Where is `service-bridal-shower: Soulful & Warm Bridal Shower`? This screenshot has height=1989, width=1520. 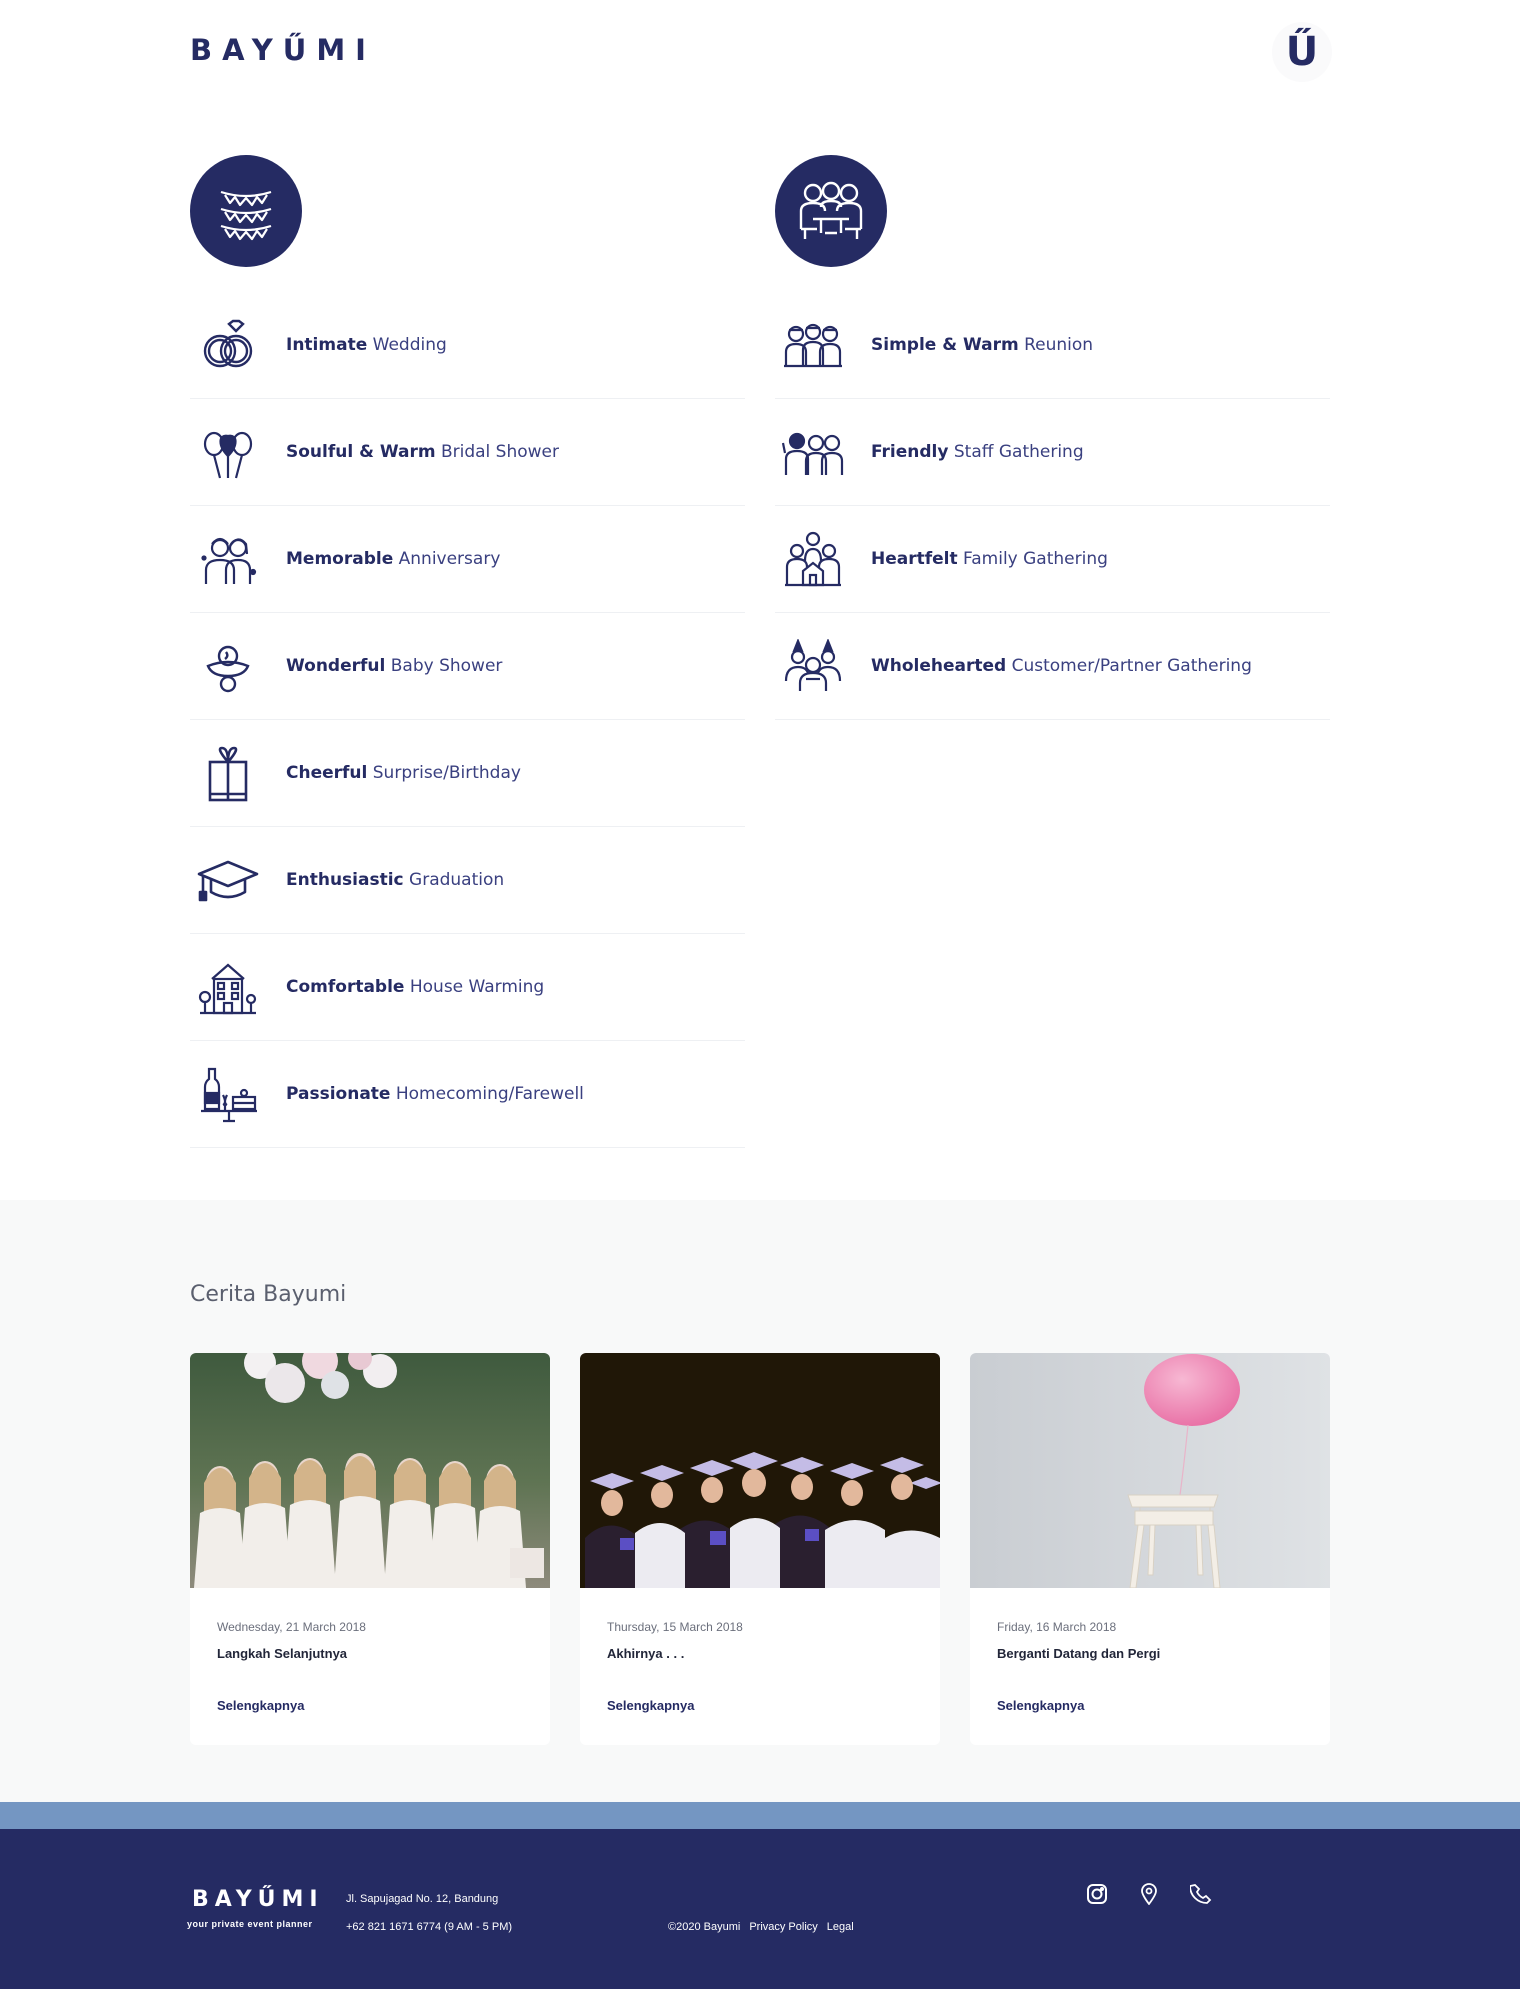 service-bridal-shower: Soulful & Warm Bridal Shower is located at coordinates (467, 452).